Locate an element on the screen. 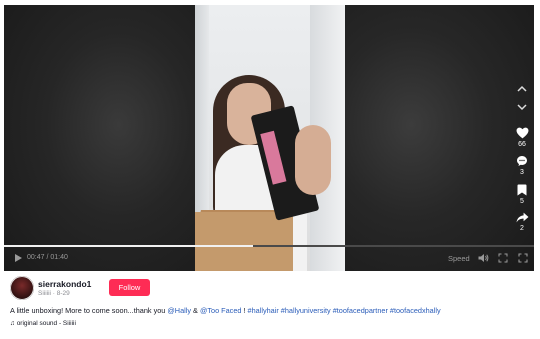 Image resolution: width=540 pixels, height=339 pixels. heart-icon is located at coordinates (522, 133).